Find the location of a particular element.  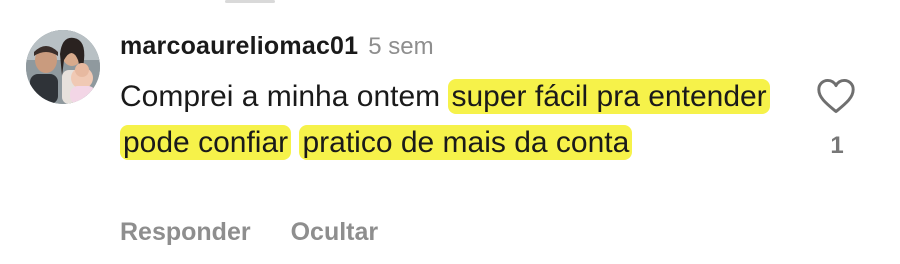

comment-header: marcoaureliomac01 5 sem is located at coordinates (277, 49).